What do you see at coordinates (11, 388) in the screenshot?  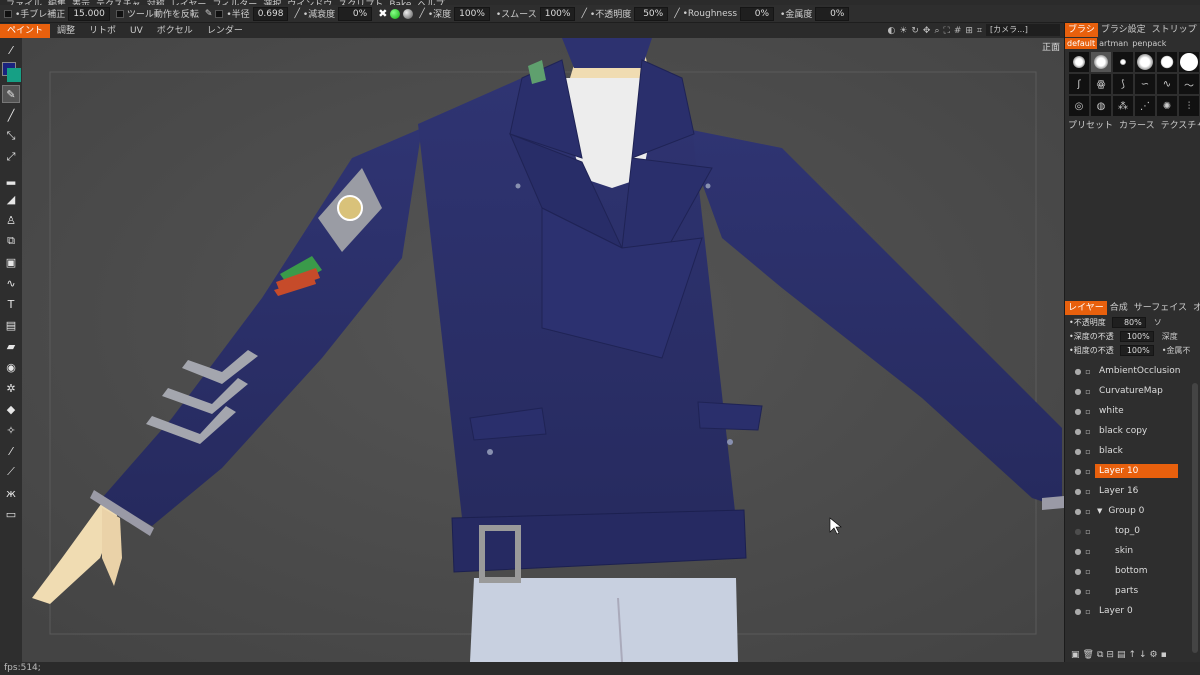 I see `gear-icon: ✲` at bounding box center [11, 388].